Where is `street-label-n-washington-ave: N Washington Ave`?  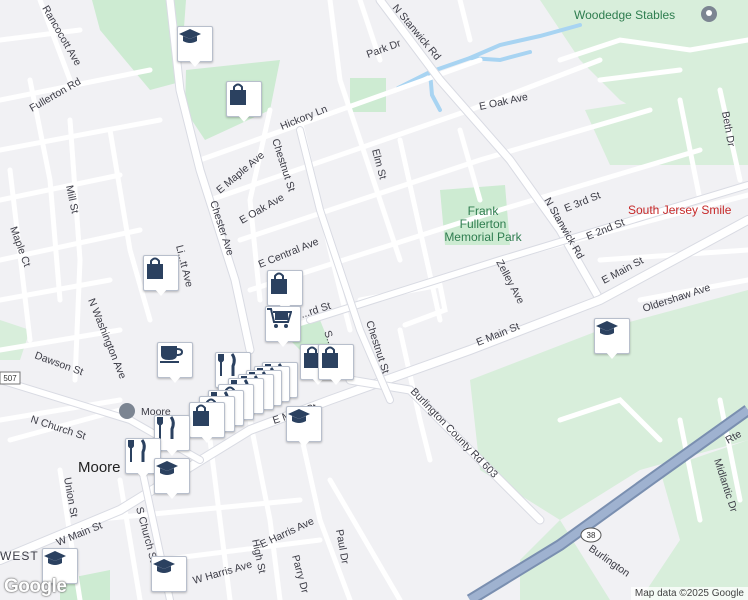
street-label-n-washington-ave: N Washington Ave is located at coordinates (106, 339).